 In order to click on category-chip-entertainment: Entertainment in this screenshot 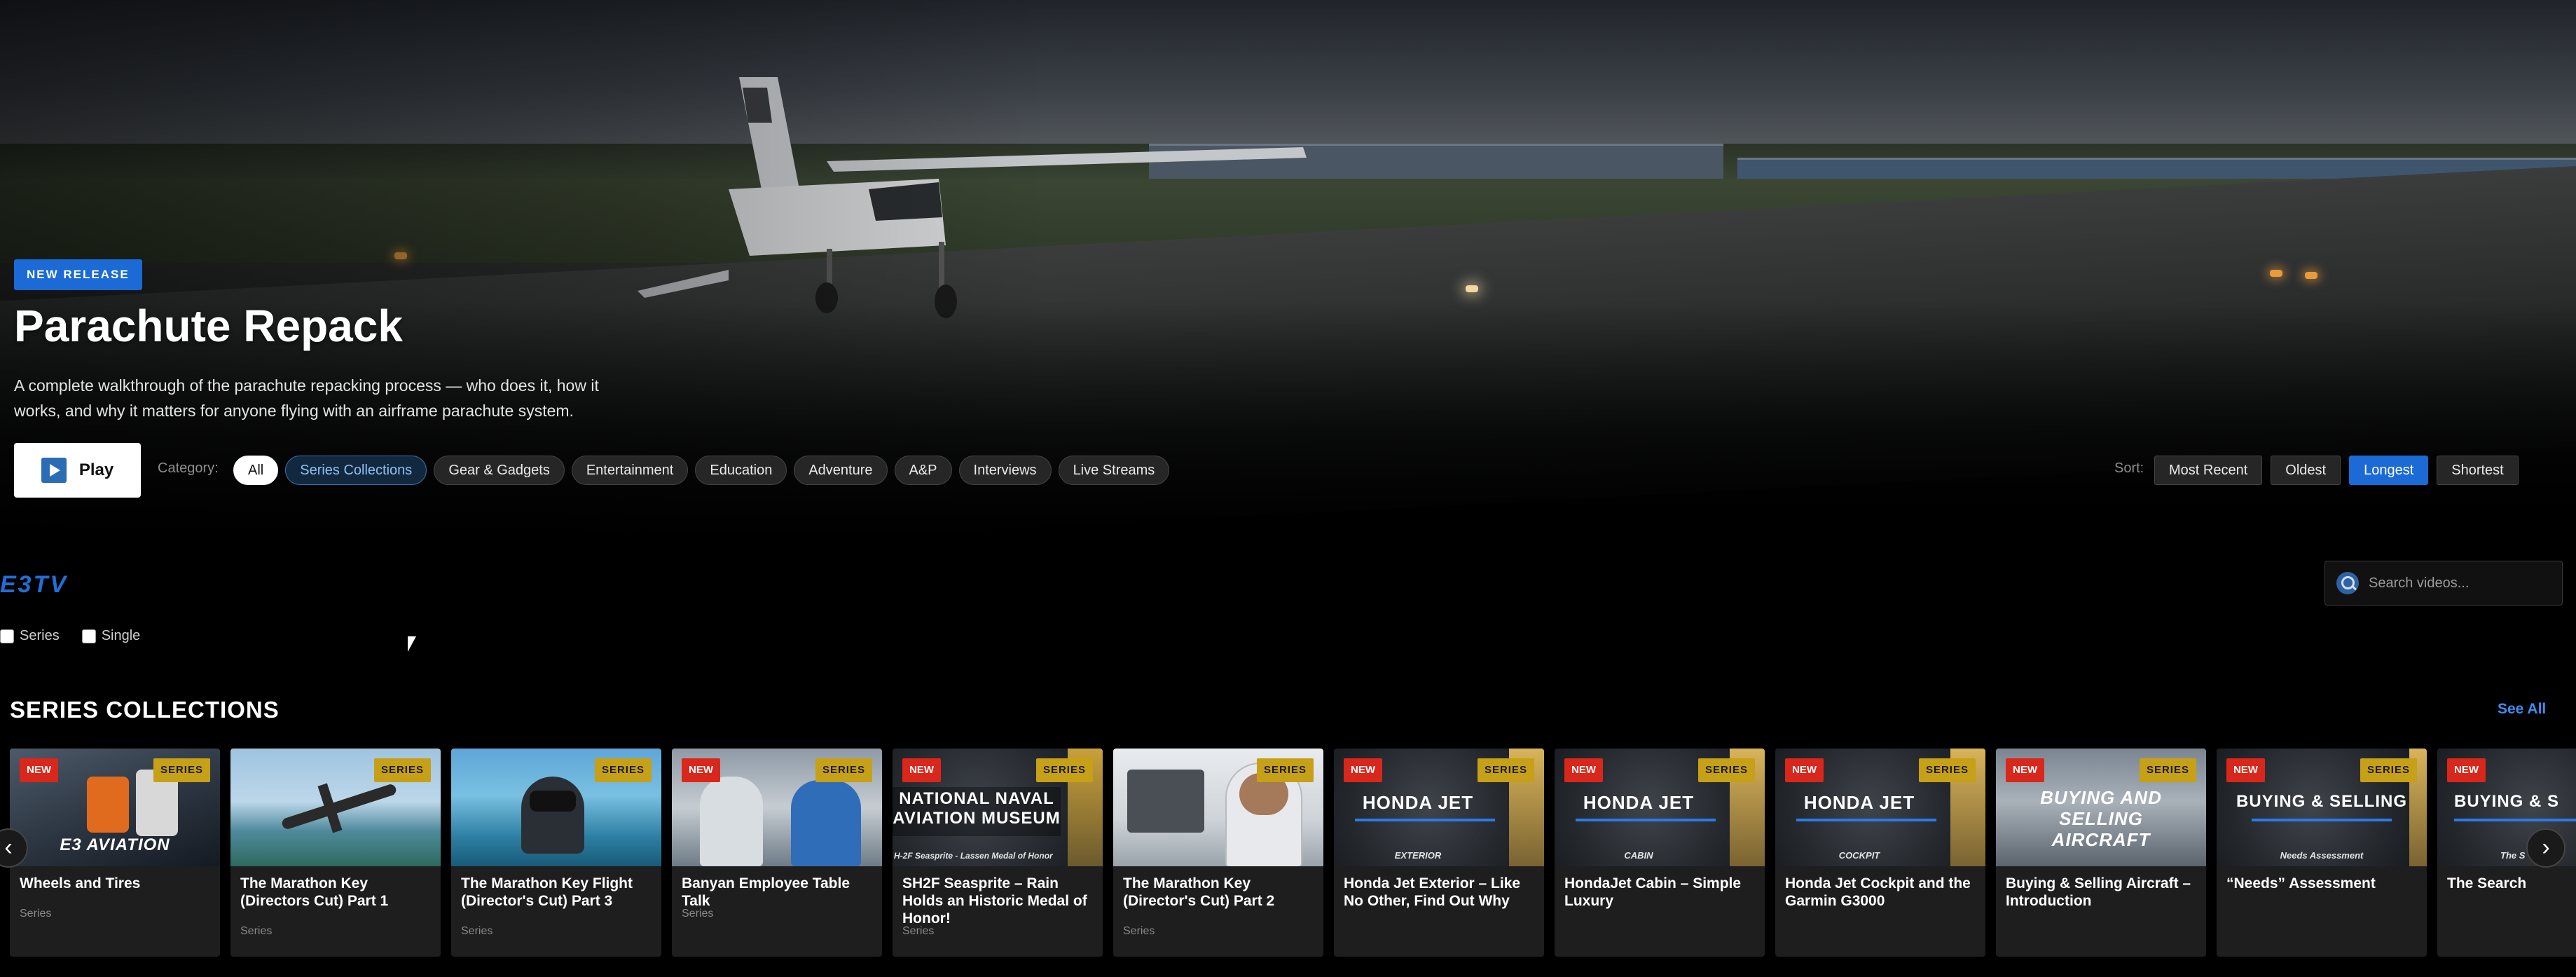, I will do `click(630, 470)`.